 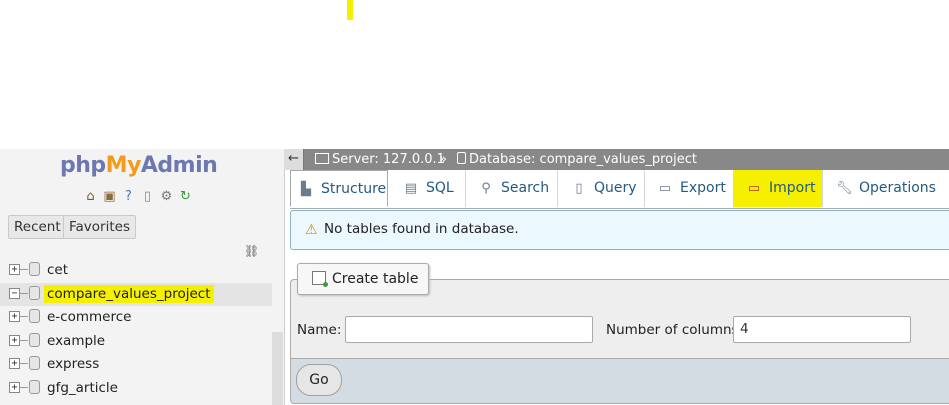 I want to click on tab-label: Query, so click(x=615, y=188).